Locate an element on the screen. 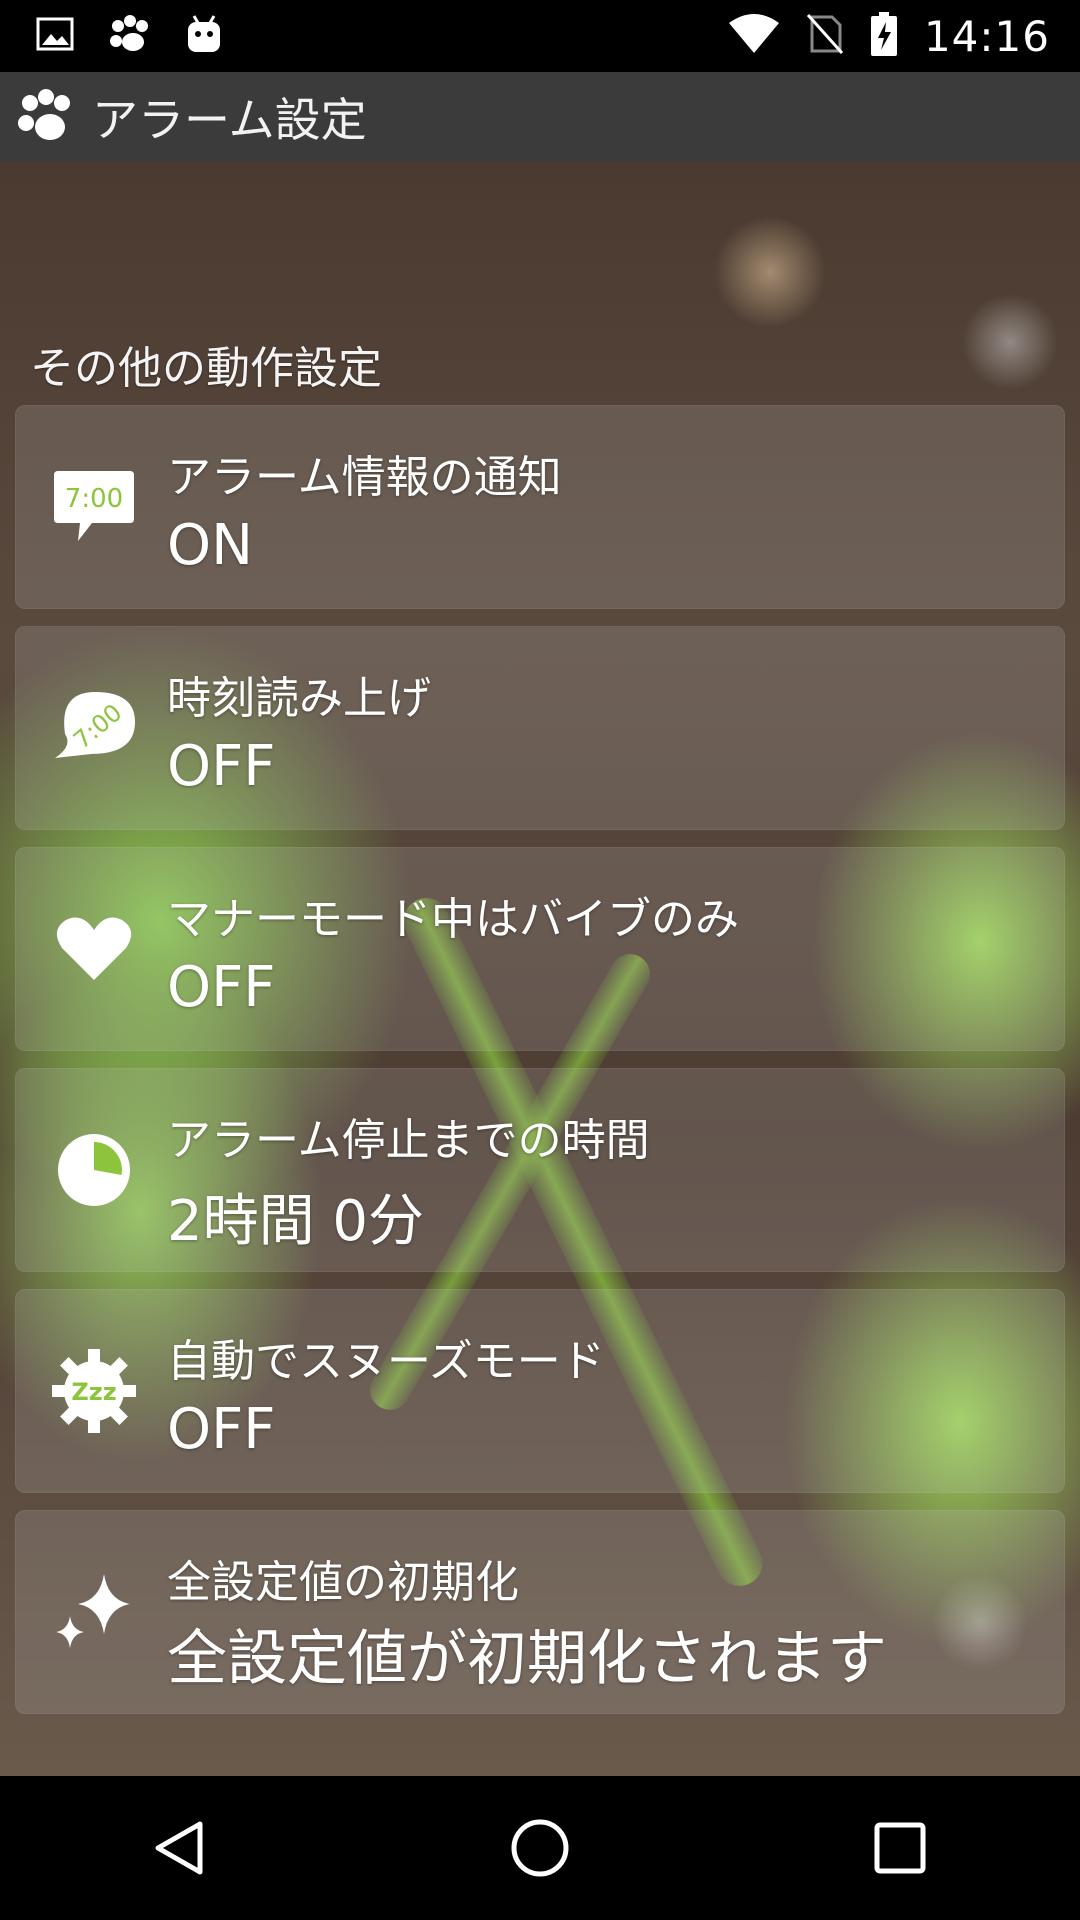 The width and height of the screenshot is (1080, 1920). no-sim-icon is located at coordinates (825, 36).